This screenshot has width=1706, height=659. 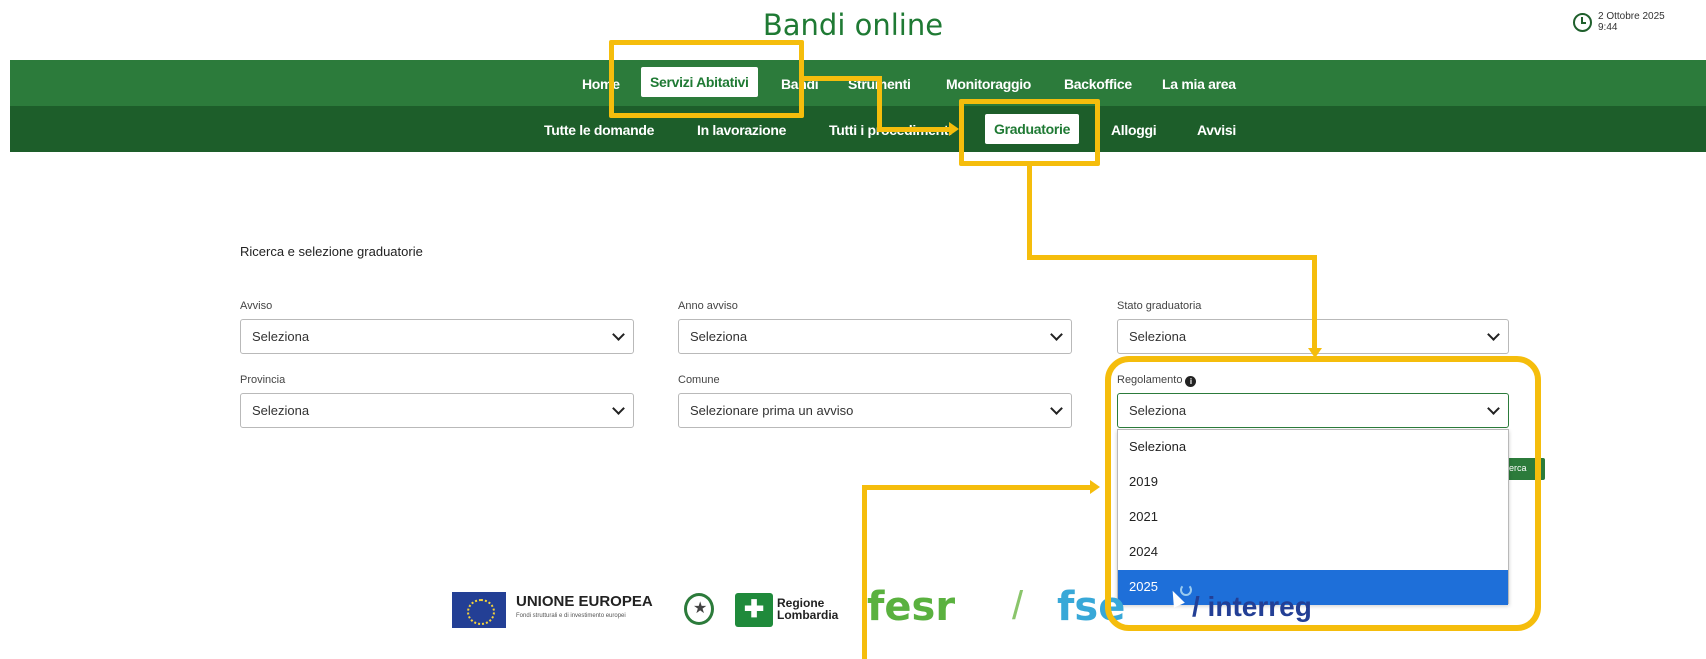 I want to click on italian-emblem-icon, so click(x=699, y=609).